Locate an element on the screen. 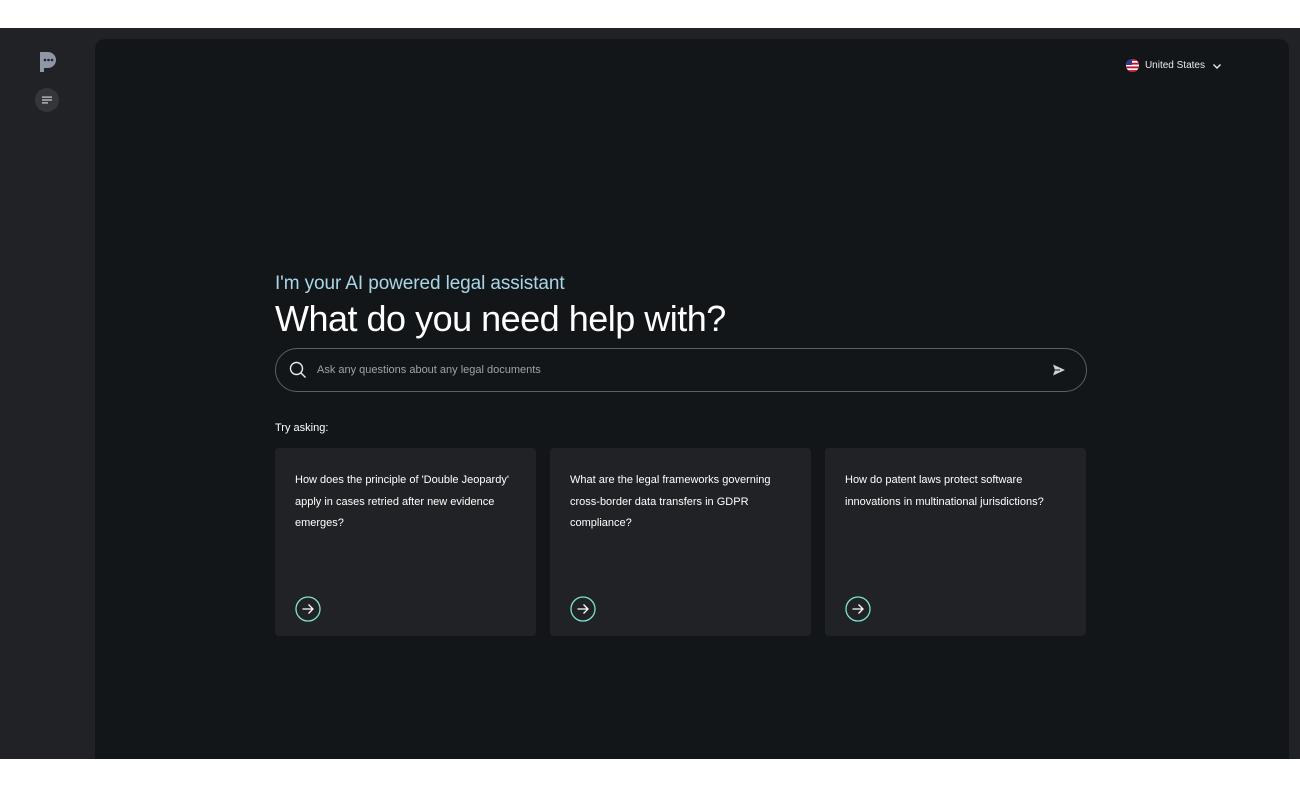 This screenshot has width=1300, height=788. region-selector: United States is located at coordinates (1174, 65).